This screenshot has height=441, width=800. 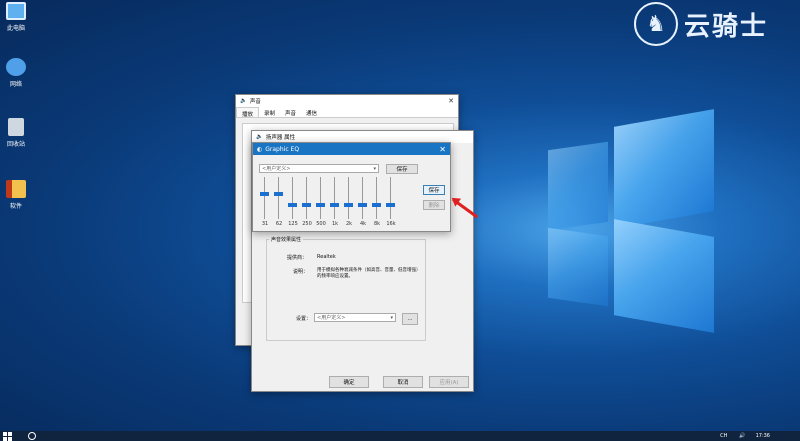 What do you see at coordinates (349, 224) in the screenshot?
I see `eq-freq-label: 2k` at bounding box center [349, 224].